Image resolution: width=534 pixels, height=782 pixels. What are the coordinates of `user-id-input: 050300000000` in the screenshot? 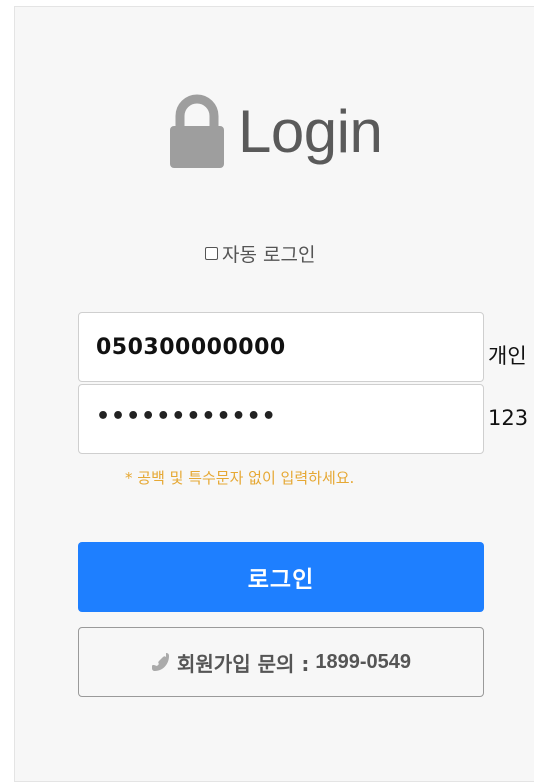 It's located at (281, 347).